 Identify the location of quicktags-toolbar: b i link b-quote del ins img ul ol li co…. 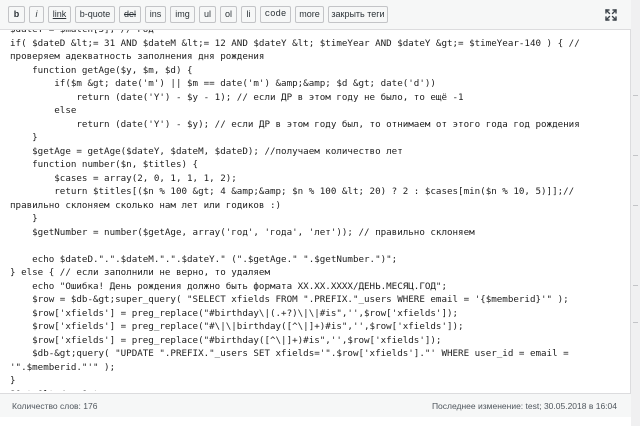
(315, 15).